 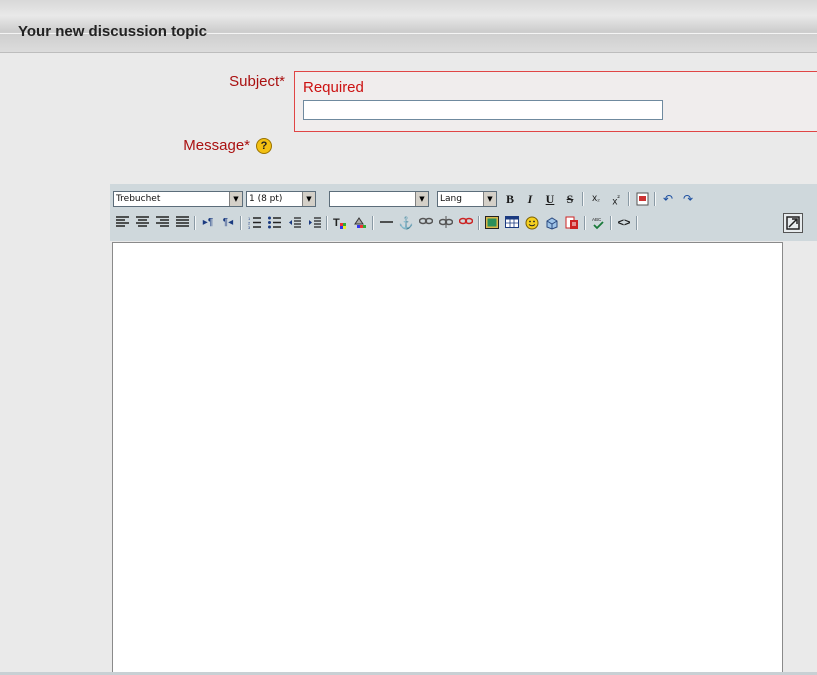 I want to click on link-icon, so click(x=426, y=223).